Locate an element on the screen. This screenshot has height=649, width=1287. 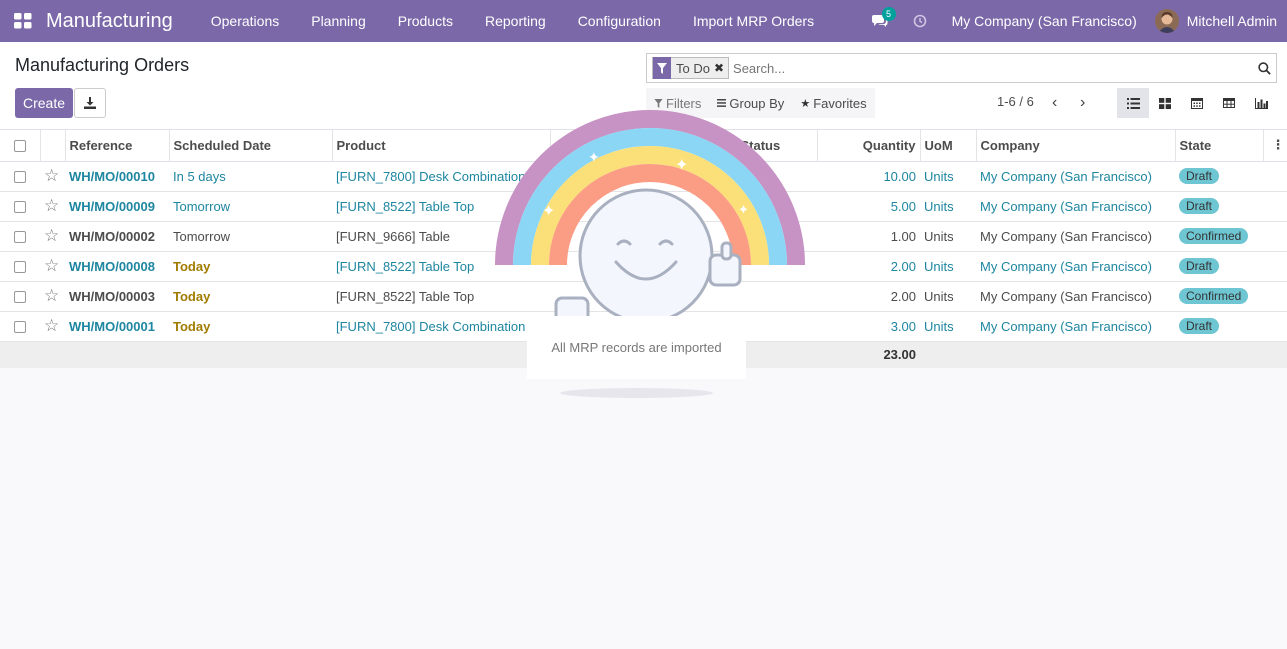
activity-menu is located at coordinates (920, 21).